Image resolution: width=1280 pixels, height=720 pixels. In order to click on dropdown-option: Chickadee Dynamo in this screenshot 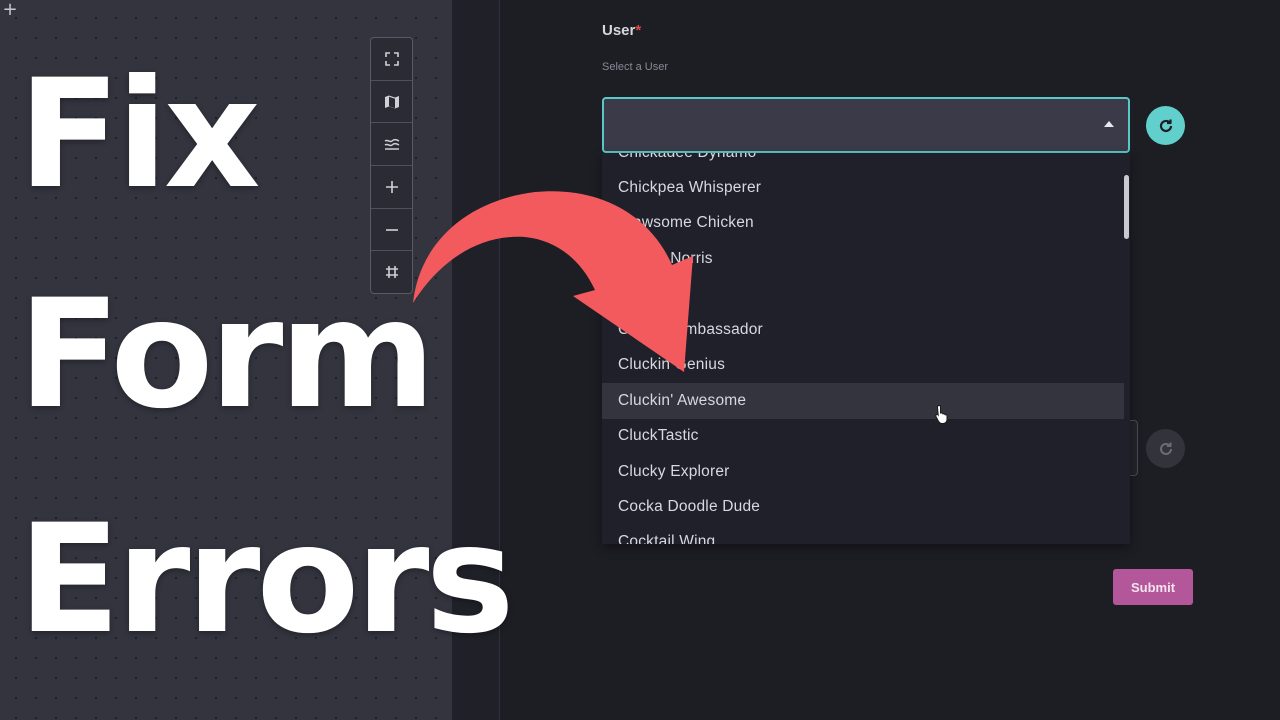, I will do `click(863, 162)`.